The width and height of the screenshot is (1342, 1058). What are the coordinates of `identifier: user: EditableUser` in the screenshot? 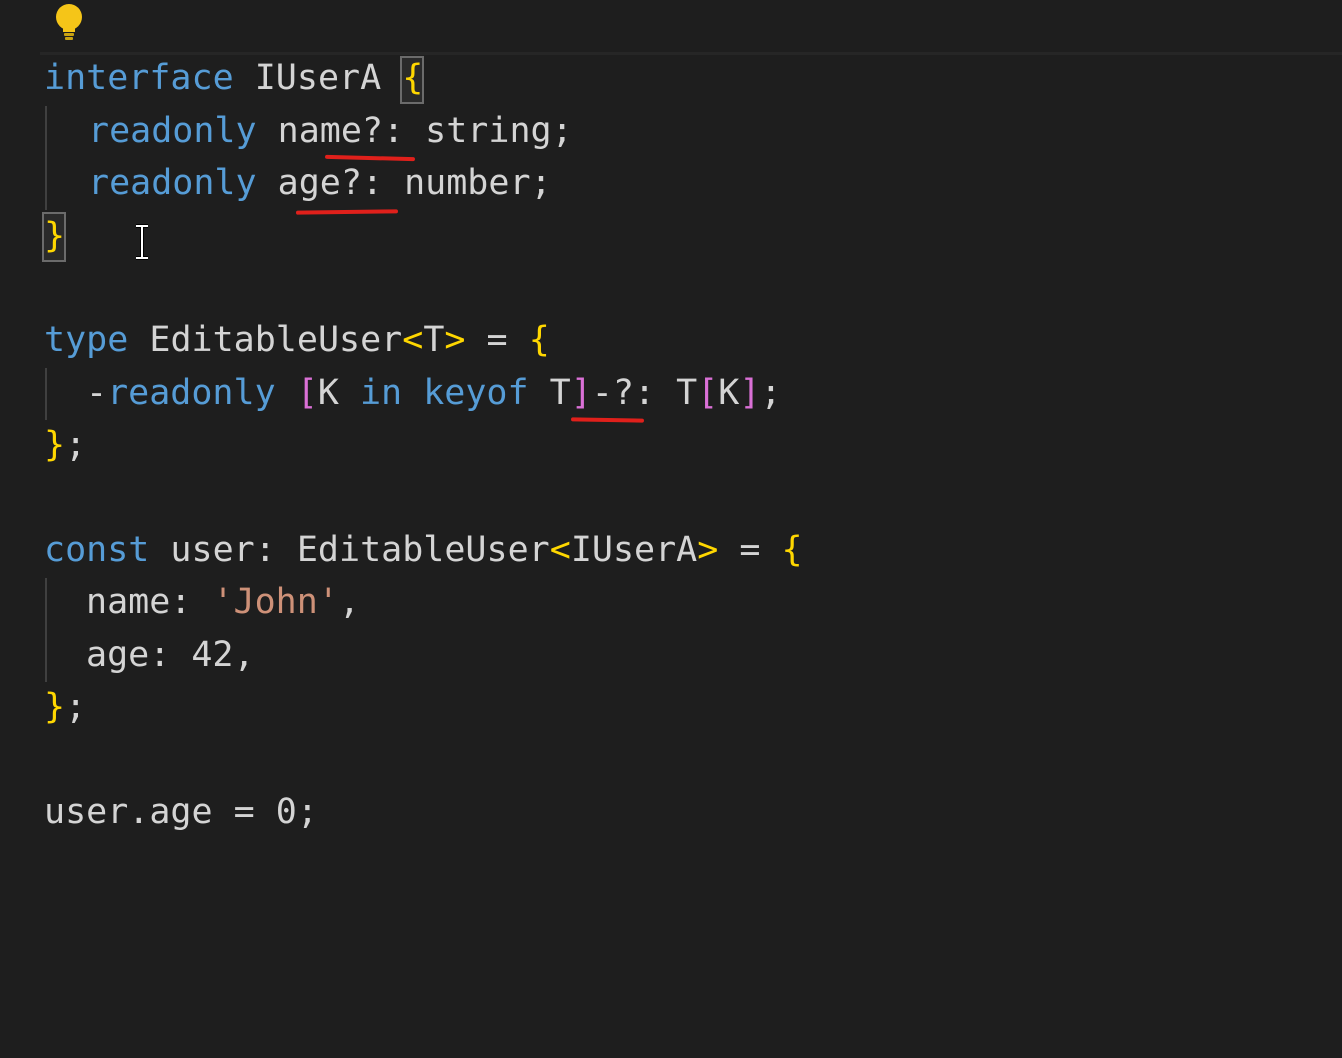 It's located at (349, 550).